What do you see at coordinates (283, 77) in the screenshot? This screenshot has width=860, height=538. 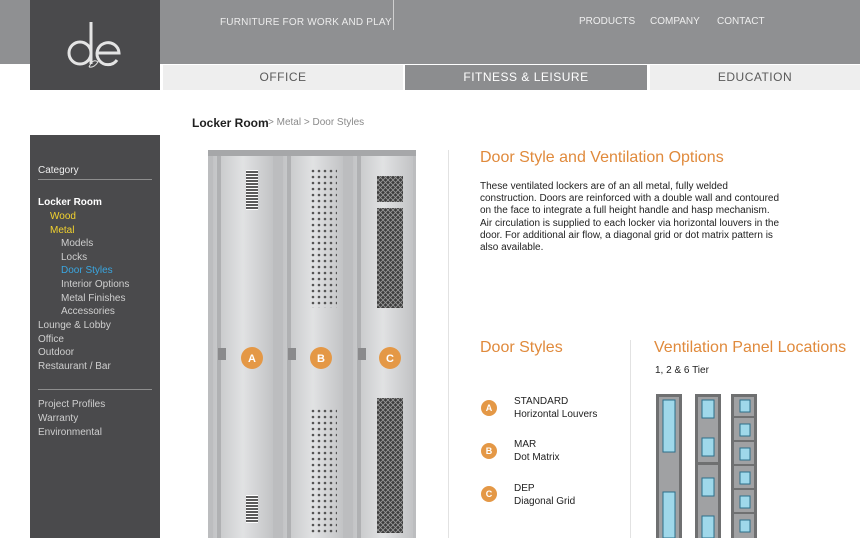 I see `tab-office: OFFICE` at bounding box center [283, 77].